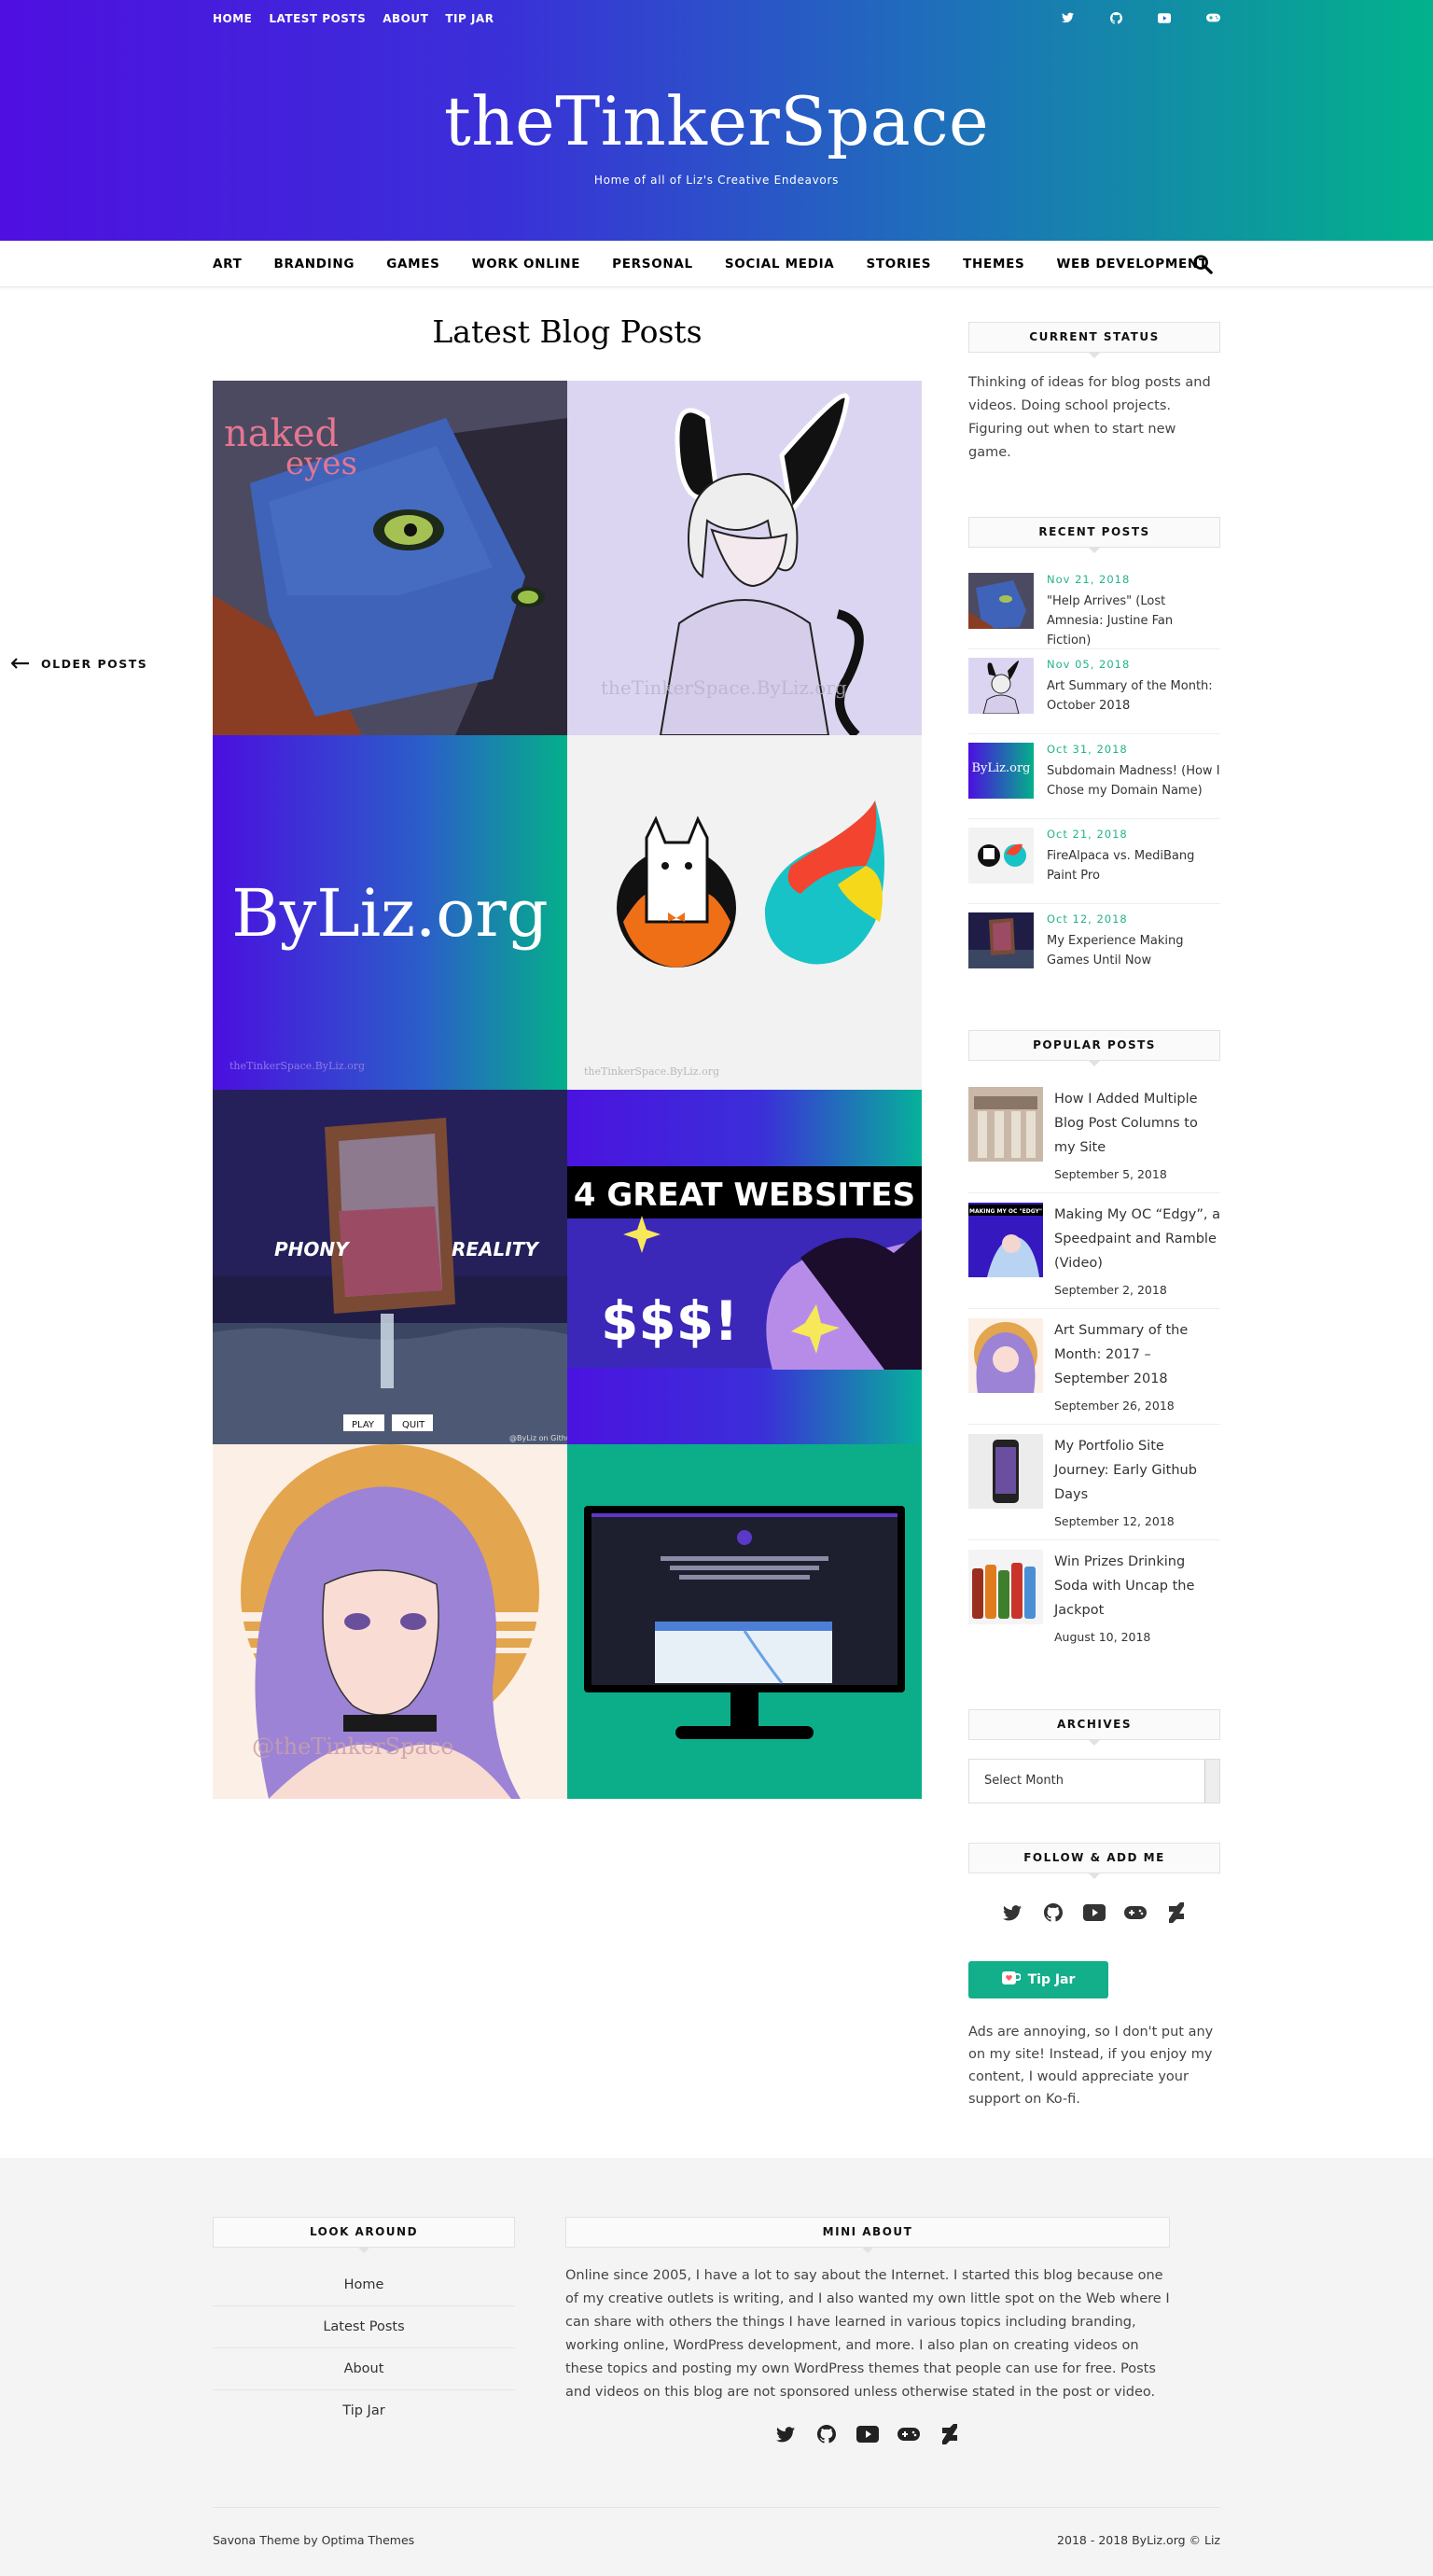 Image resolution: width=1433 pixels, height=2576 pixels. I want to click on popular-post-date: September 26, 2018, so click(1115, 1406).